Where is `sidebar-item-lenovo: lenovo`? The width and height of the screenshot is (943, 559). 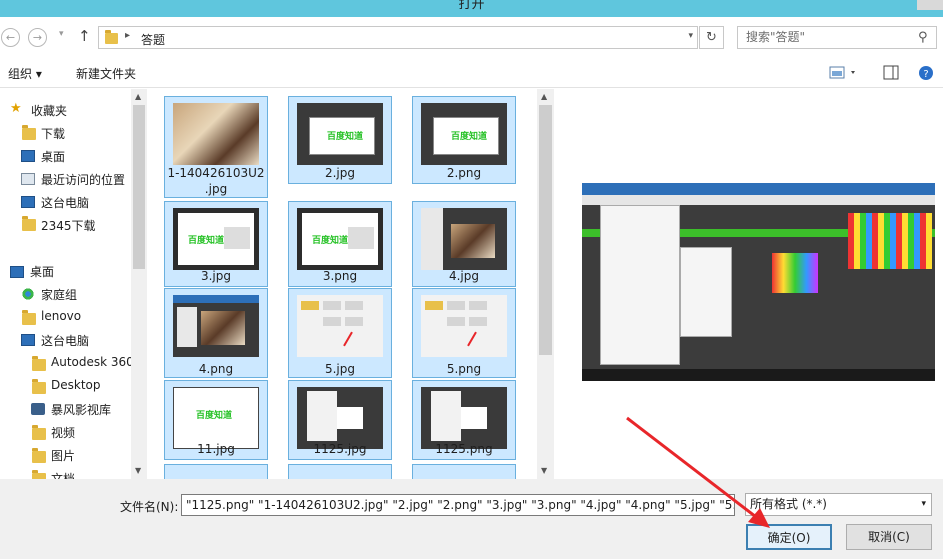 sidebar-item-lenovo: lenovo is located at coordinates (61, 316).